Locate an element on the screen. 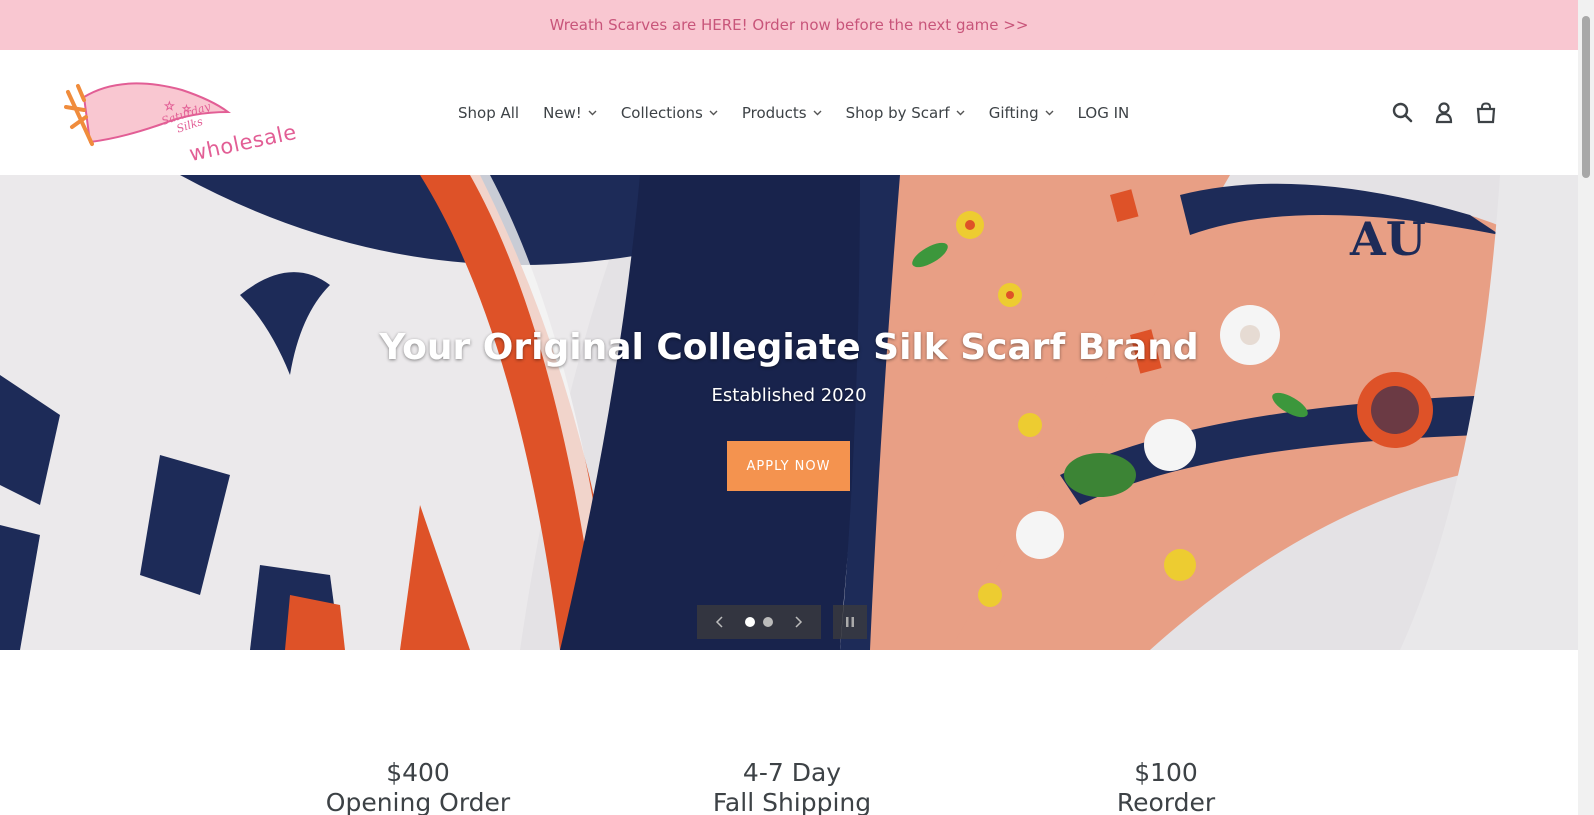 Image resolution: width=1594 pixels, height=815 pixels. nav-label: Shop All is located at coordinates (489, 112).